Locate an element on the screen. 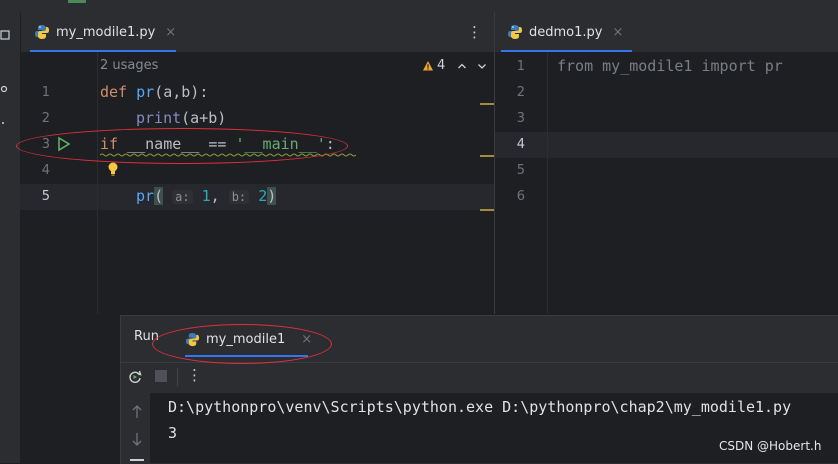  run-tab-label: my_modile1 is located at coordinates (246, 339).